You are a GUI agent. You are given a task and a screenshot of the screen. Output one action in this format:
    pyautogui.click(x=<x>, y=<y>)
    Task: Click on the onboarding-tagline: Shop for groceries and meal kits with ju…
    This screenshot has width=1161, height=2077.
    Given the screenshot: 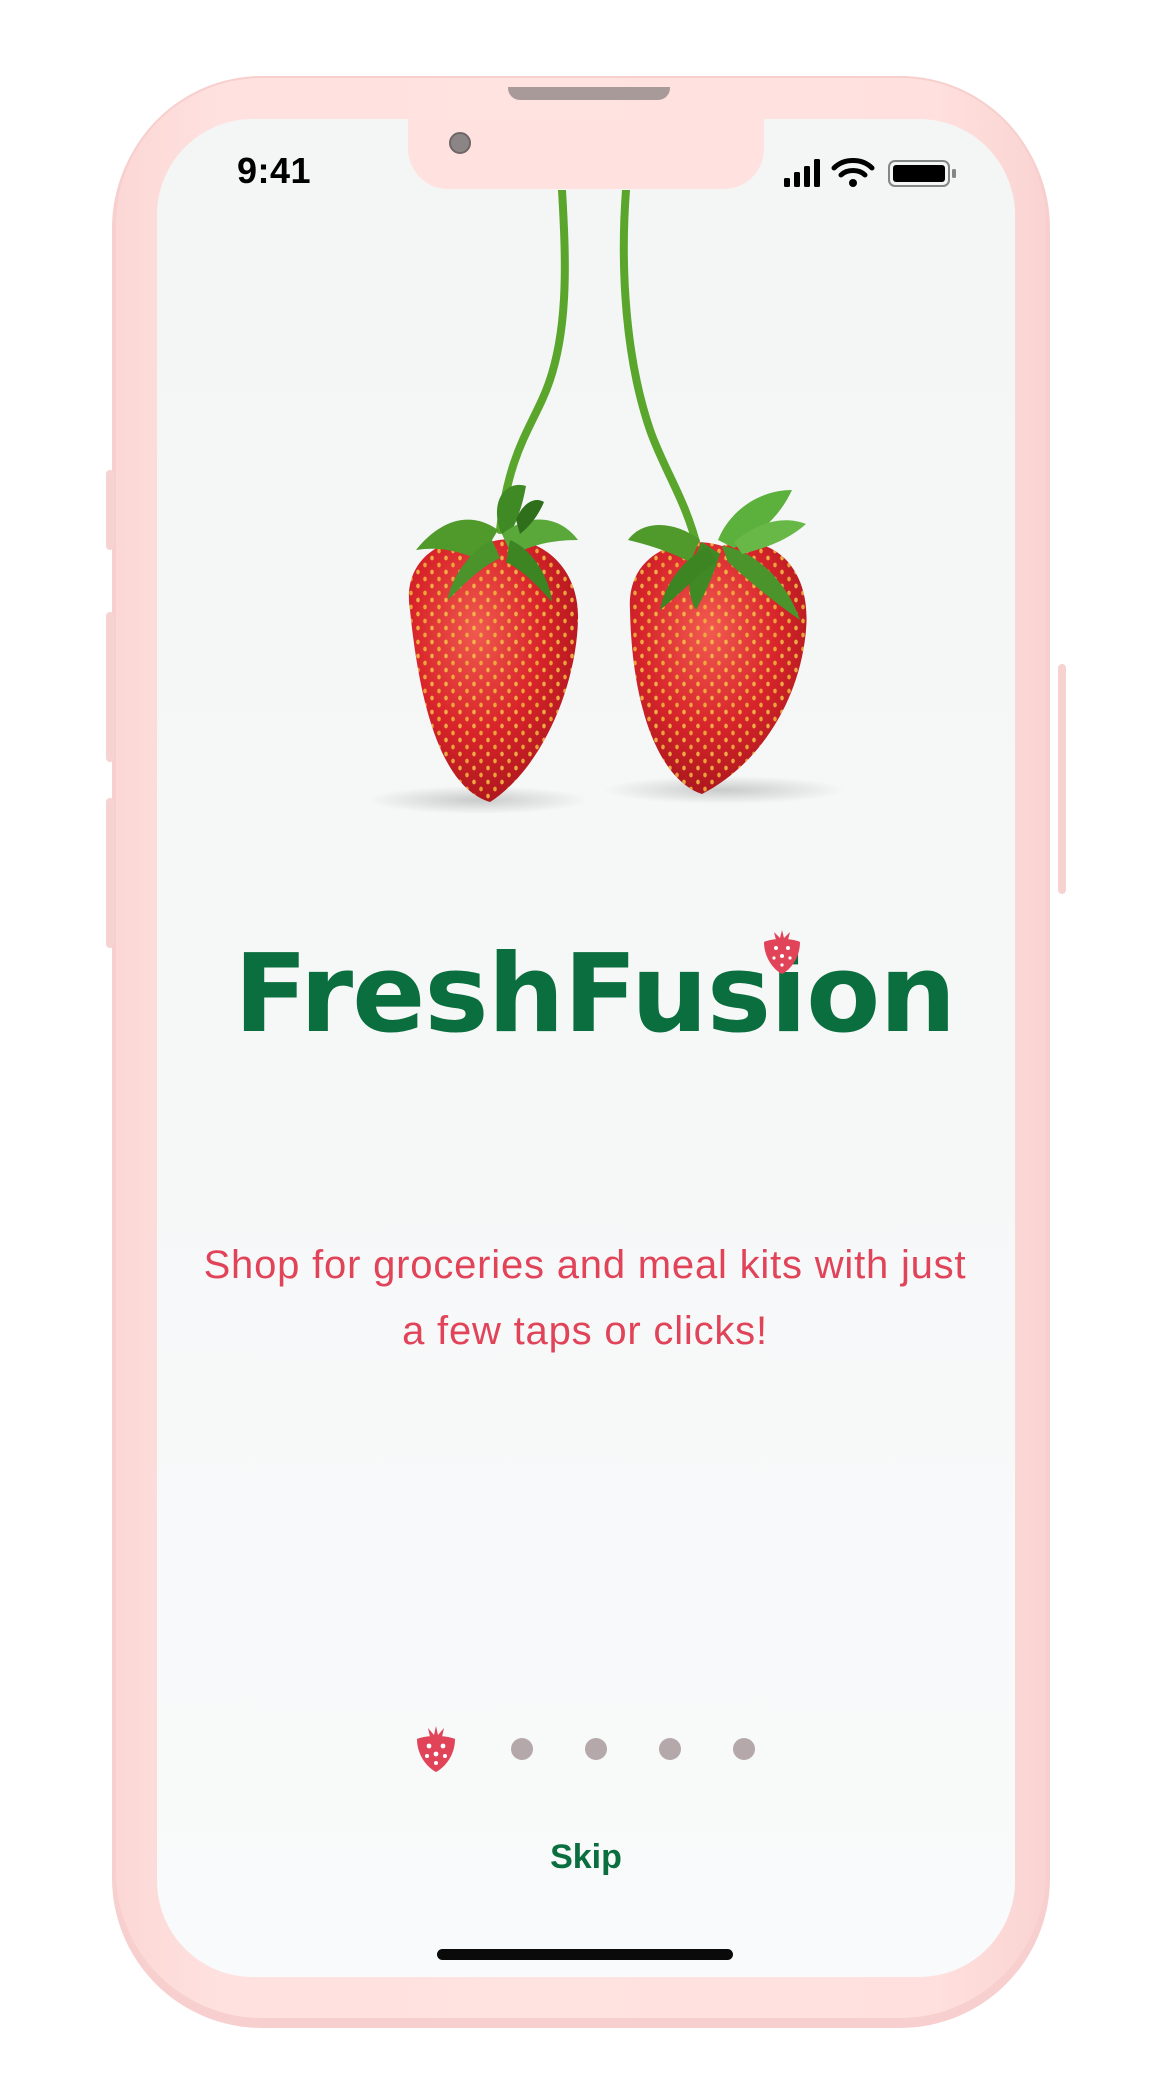 What is the action you would take?
    pyautogui.click(x=585, y=1298)
    